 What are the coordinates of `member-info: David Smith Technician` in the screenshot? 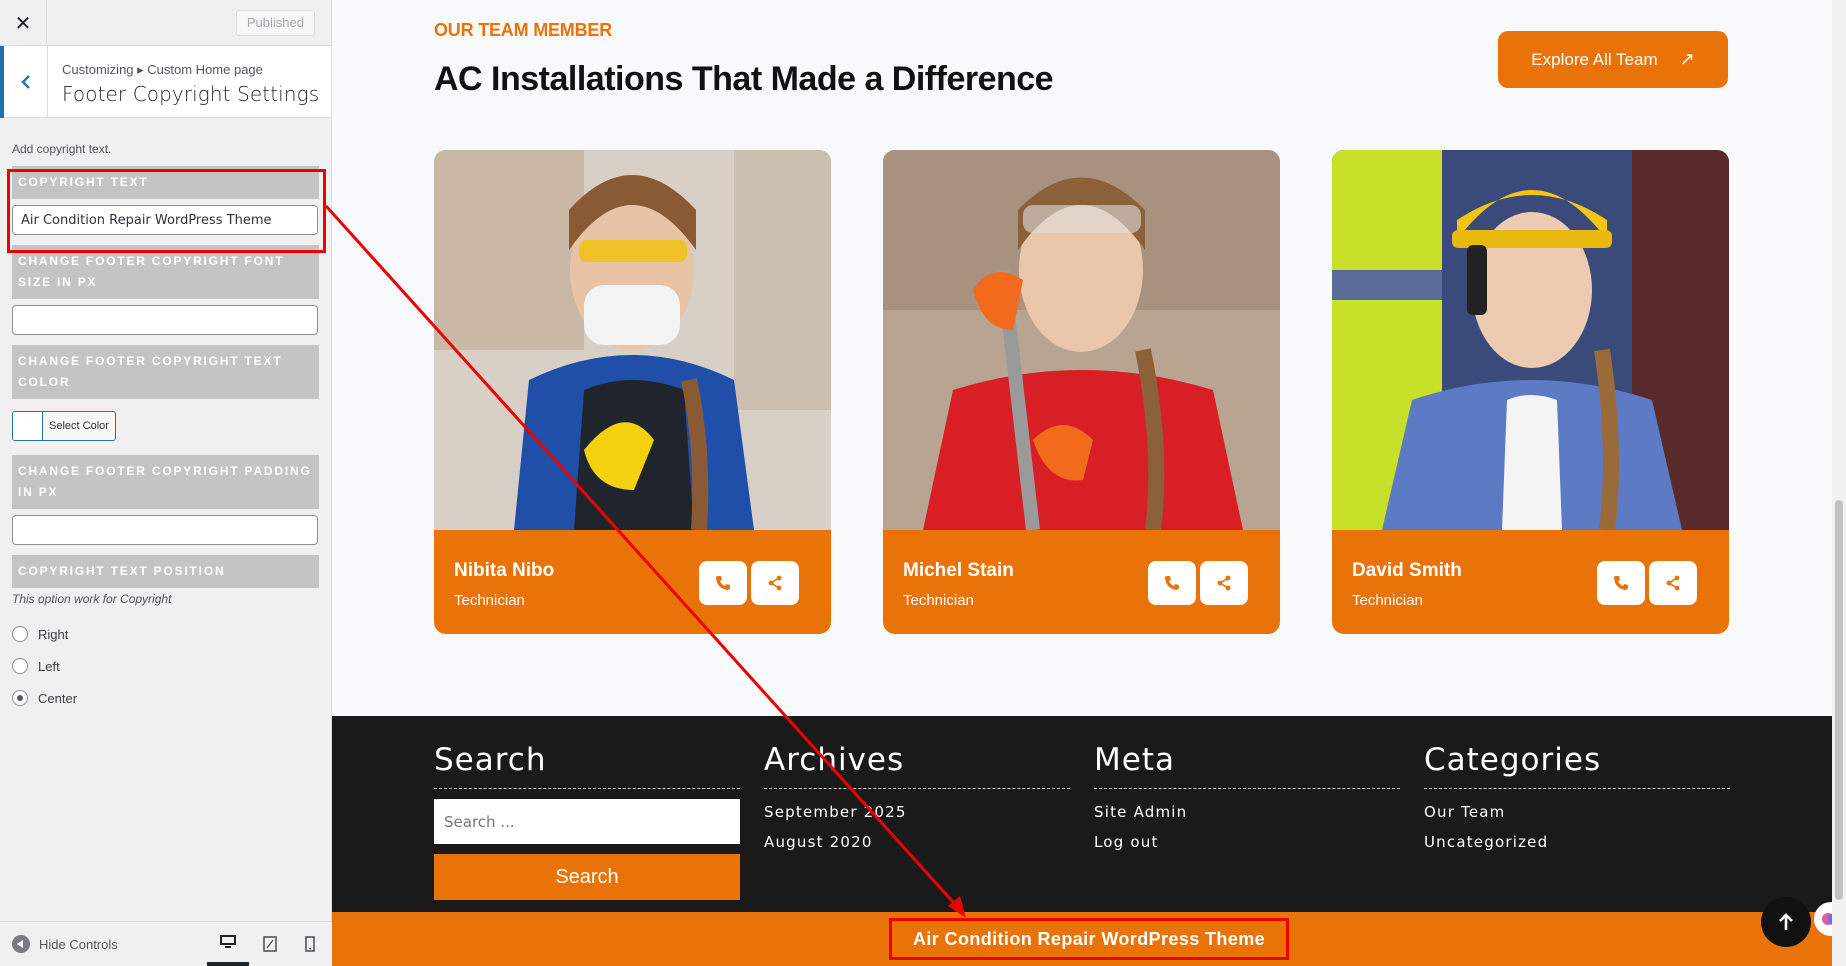 It's located at (1530, 582).